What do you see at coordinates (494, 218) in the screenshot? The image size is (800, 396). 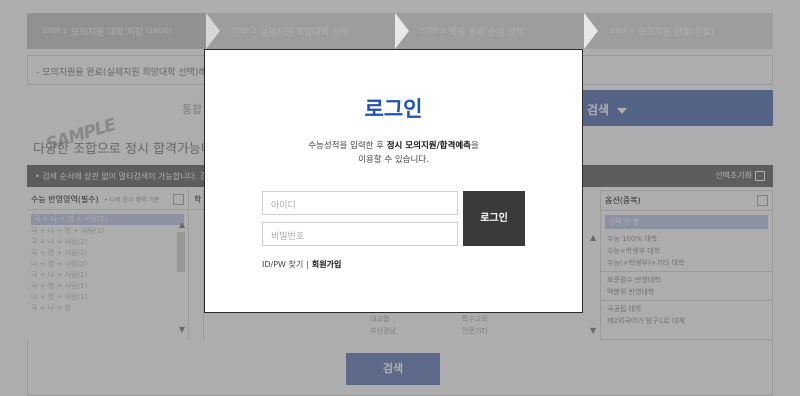 I see `login-button: 로그인` at bounding box center [494, 218].